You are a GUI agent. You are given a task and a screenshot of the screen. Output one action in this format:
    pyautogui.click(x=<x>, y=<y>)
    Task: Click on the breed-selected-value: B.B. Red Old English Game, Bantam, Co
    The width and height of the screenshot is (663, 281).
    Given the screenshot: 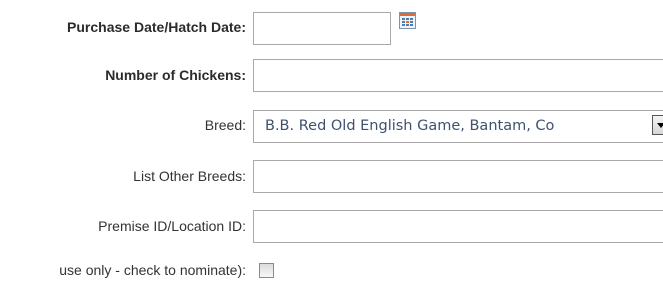 What is the action you would take?
    pyautogui.click(x=410, y=126)
    